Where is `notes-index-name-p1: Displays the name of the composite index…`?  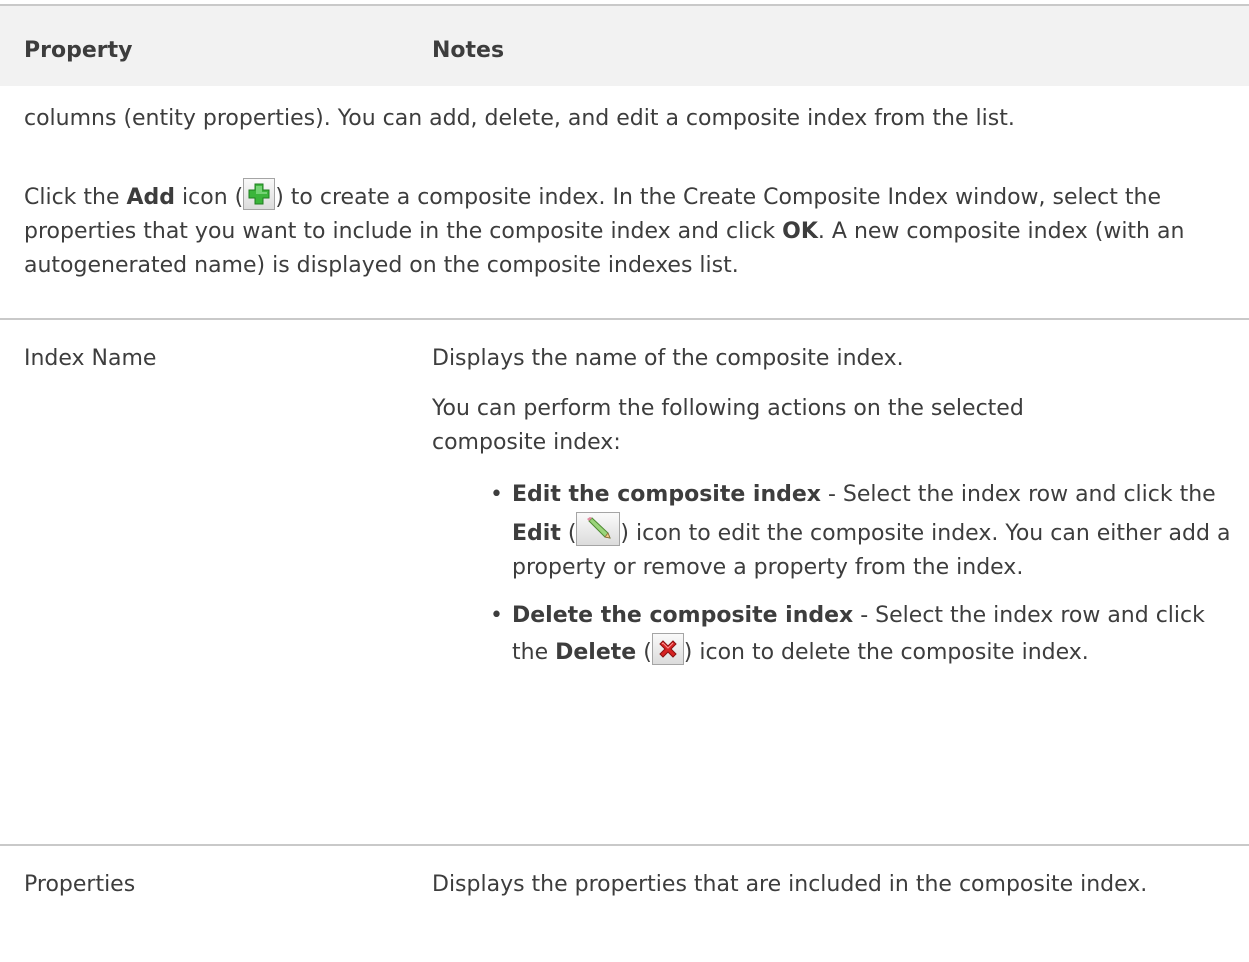
notes-index-name-p1: Displays the name of the composite index… is located at coordinates (668, 358).